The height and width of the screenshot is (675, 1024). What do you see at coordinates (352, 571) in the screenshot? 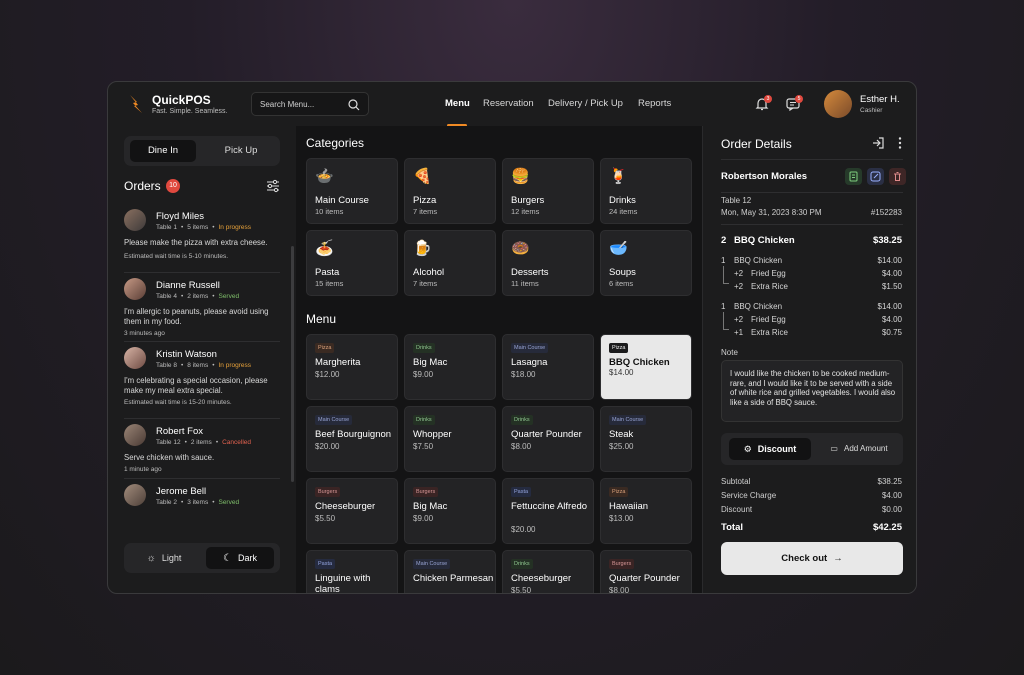
I see `menu-item: Pasta Linguine with clams` at bounding box center [352, 571].